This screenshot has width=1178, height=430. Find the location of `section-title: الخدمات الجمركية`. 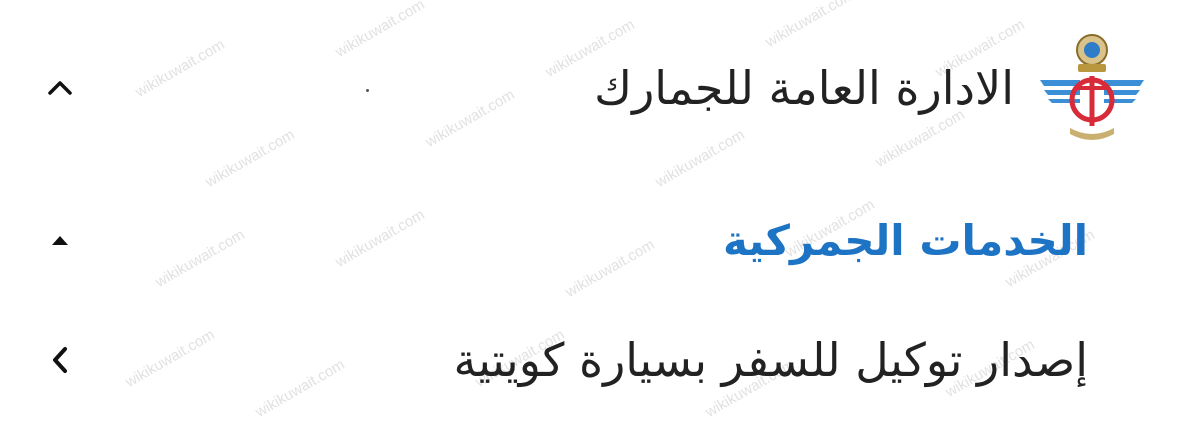

section-title: الخدمات الجمركية is located at coordinates (905, 240).